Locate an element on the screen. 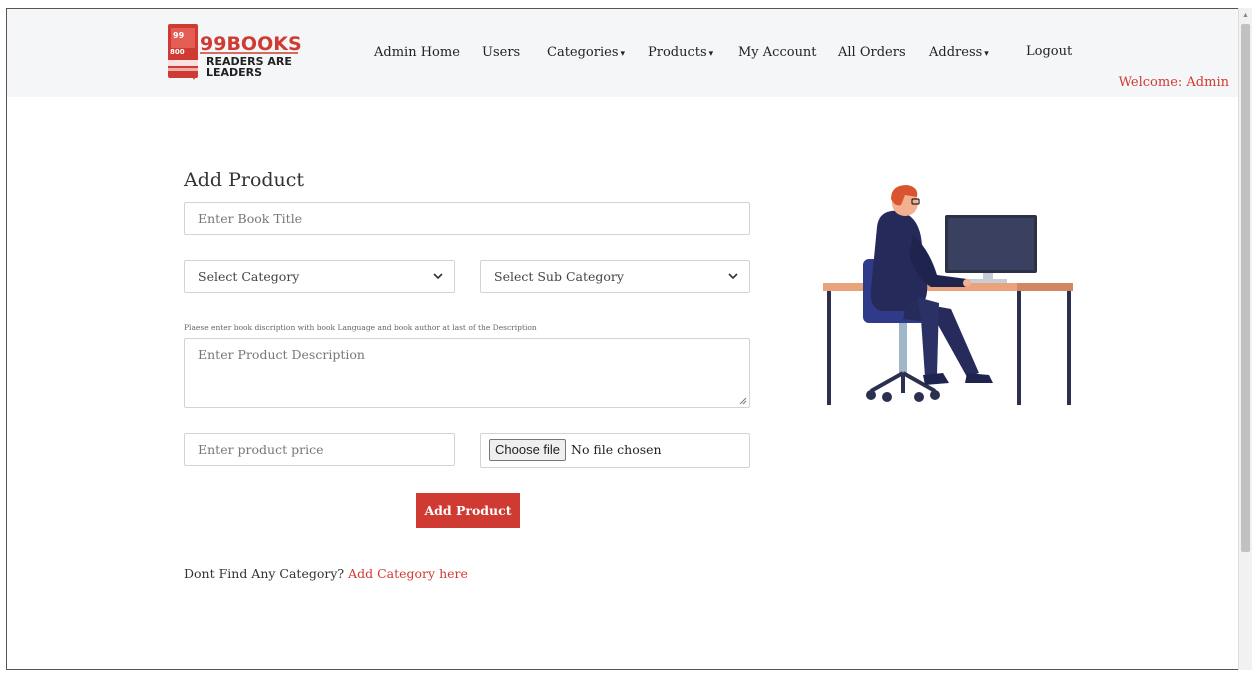 Image resolution: width=1252 pixels, height=673 pixels. category-selected-value: Select Category is located at coordinates (249, 276).